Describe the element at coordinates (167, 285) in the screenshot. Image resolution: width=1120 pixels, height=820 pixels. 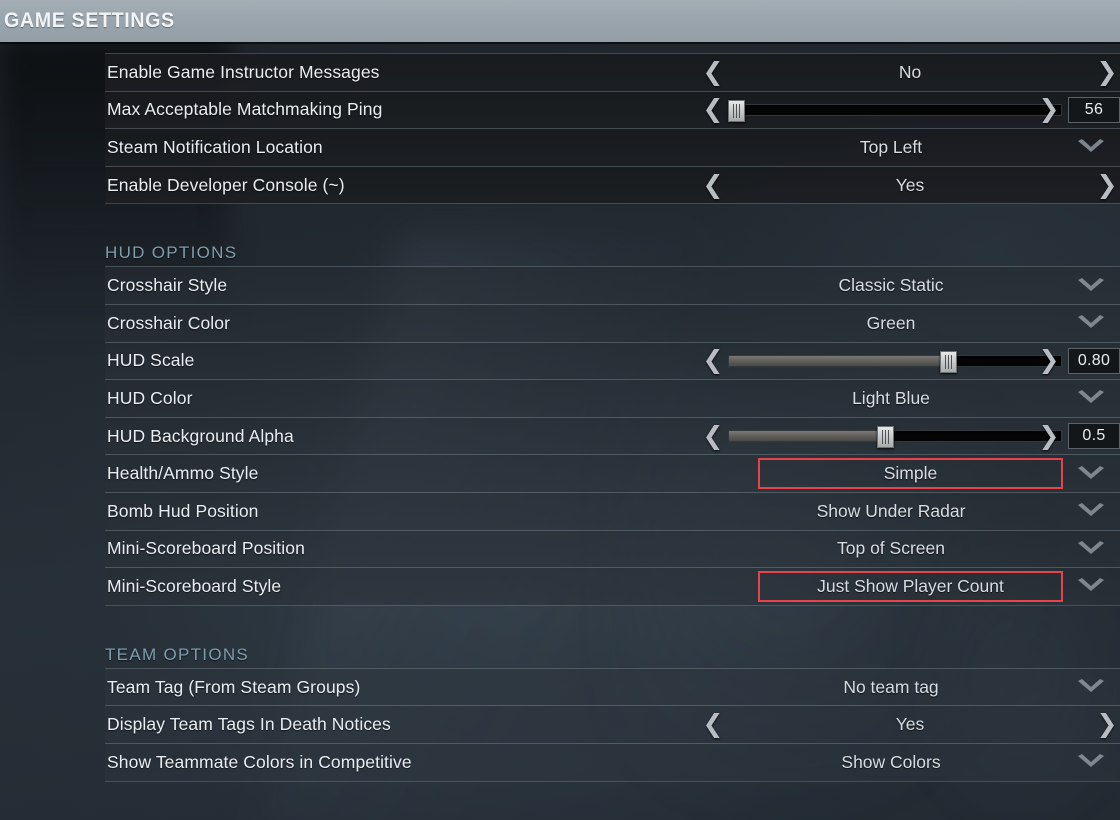
I see `setting-label: Crosshair Style` at that location.